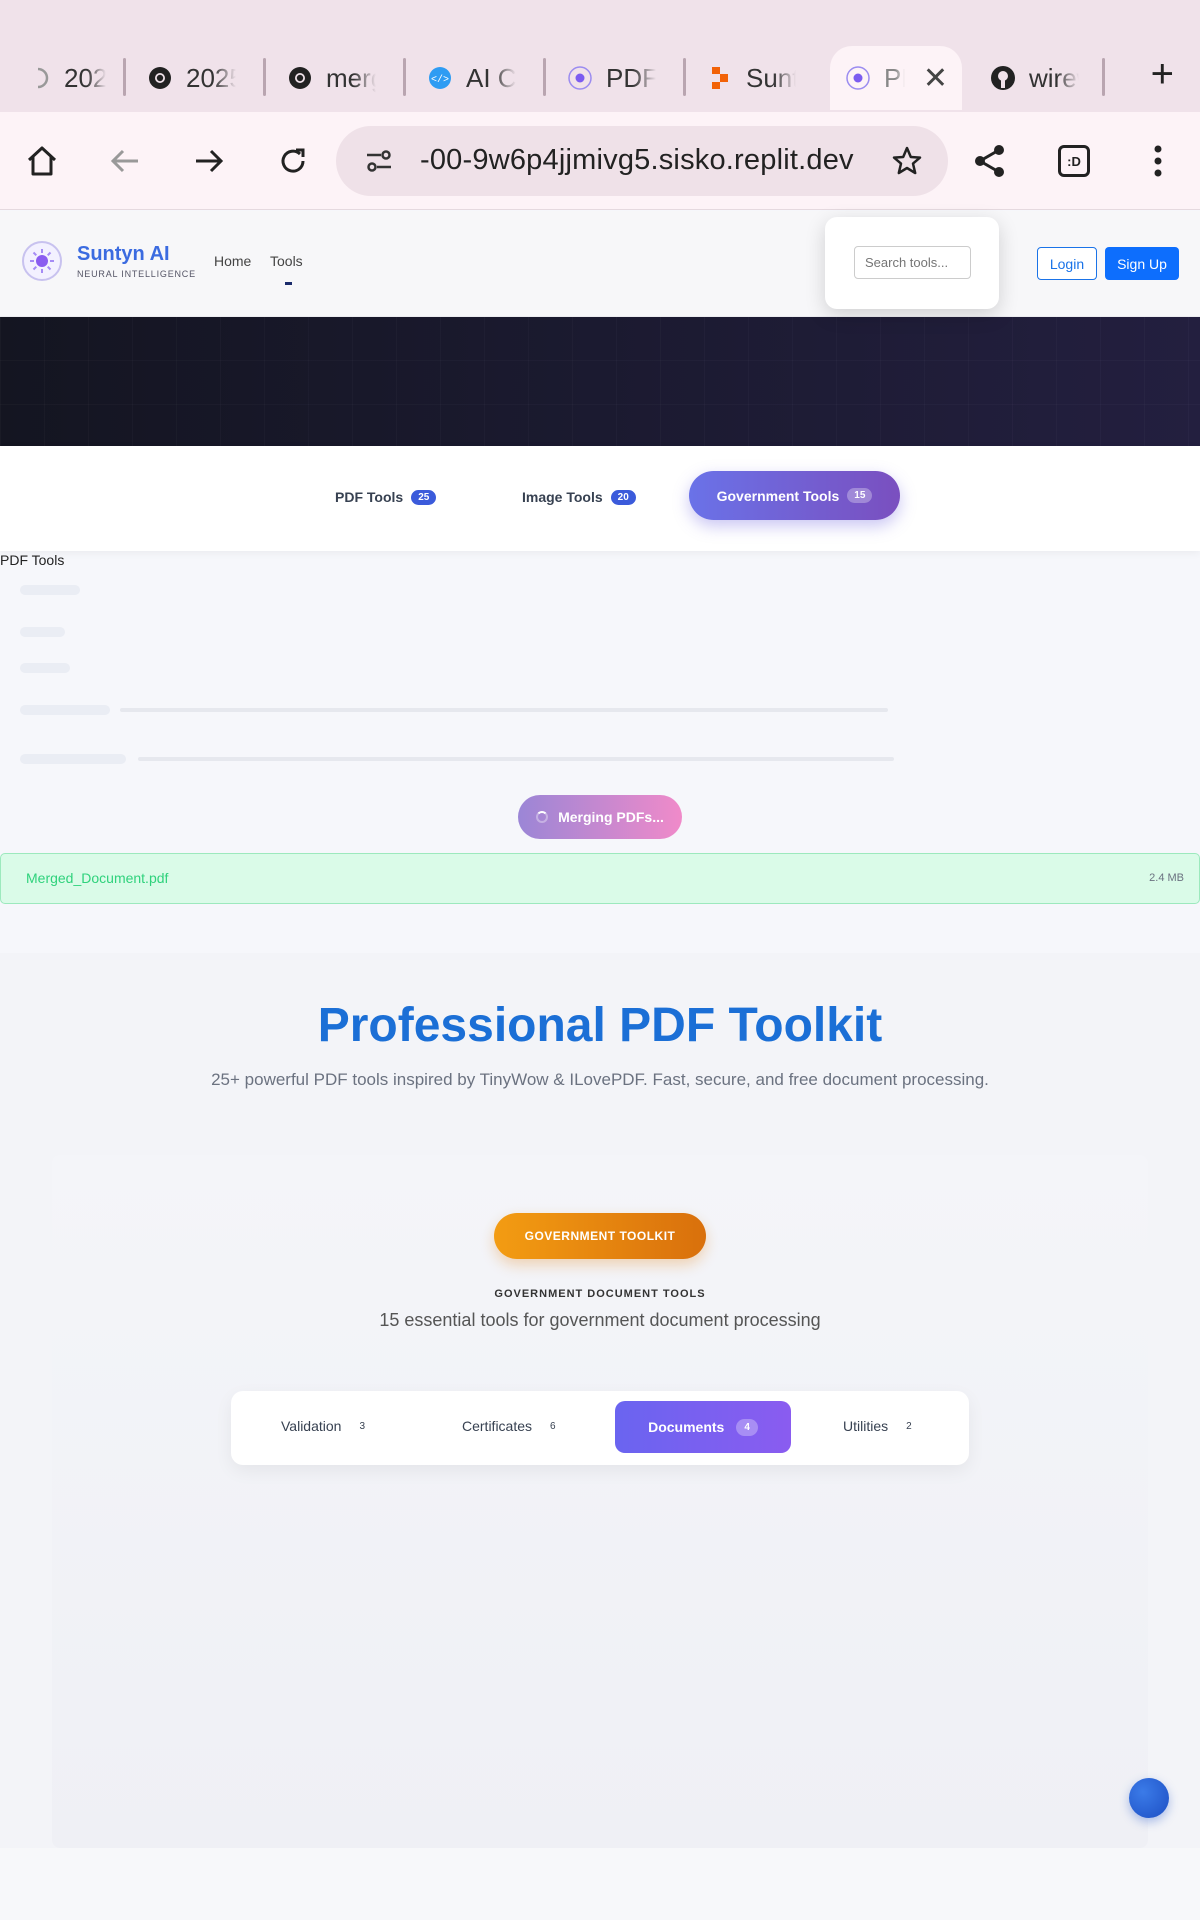 The width and height of the screenshot is (1200, 1920). What do you see at coordinates (553, 1426) in the screenshot?
I see `subtab-count: 6` at bounding box center [553, 1426].